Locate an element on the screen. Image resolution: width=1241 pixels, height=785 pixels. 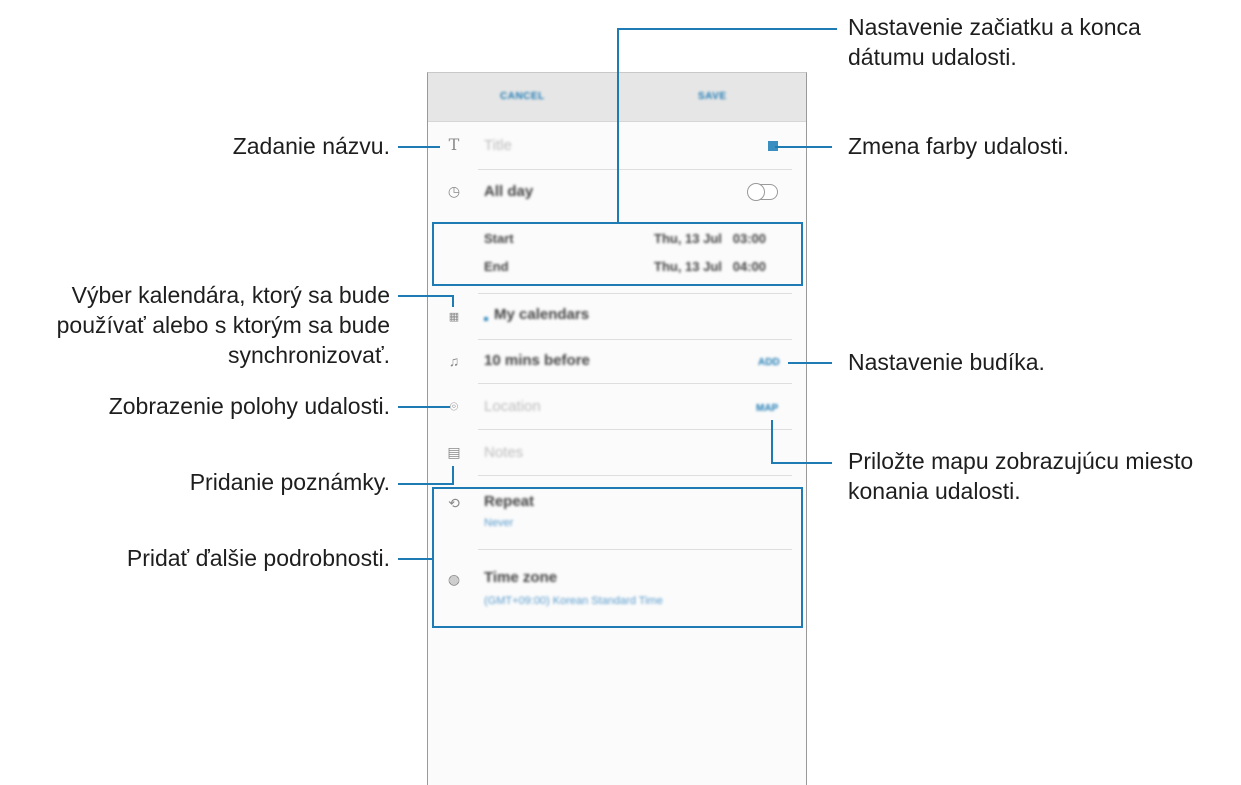
location-input: Location is located at coordinates (512, 406).